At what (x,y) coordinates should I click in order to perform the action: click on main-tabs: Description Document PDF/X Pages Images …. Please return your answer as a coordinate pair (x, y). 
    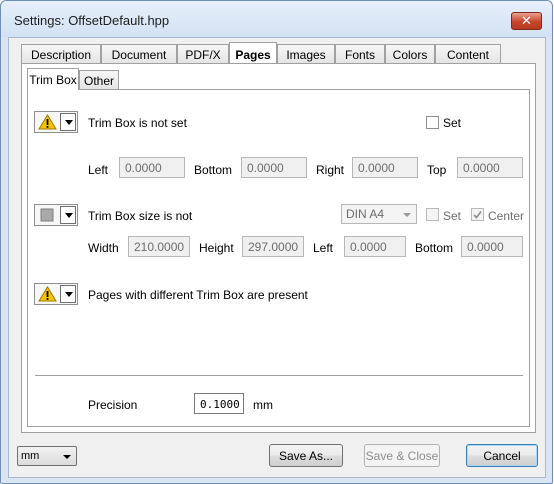
    Looking at the image, I should click on (263, 53).